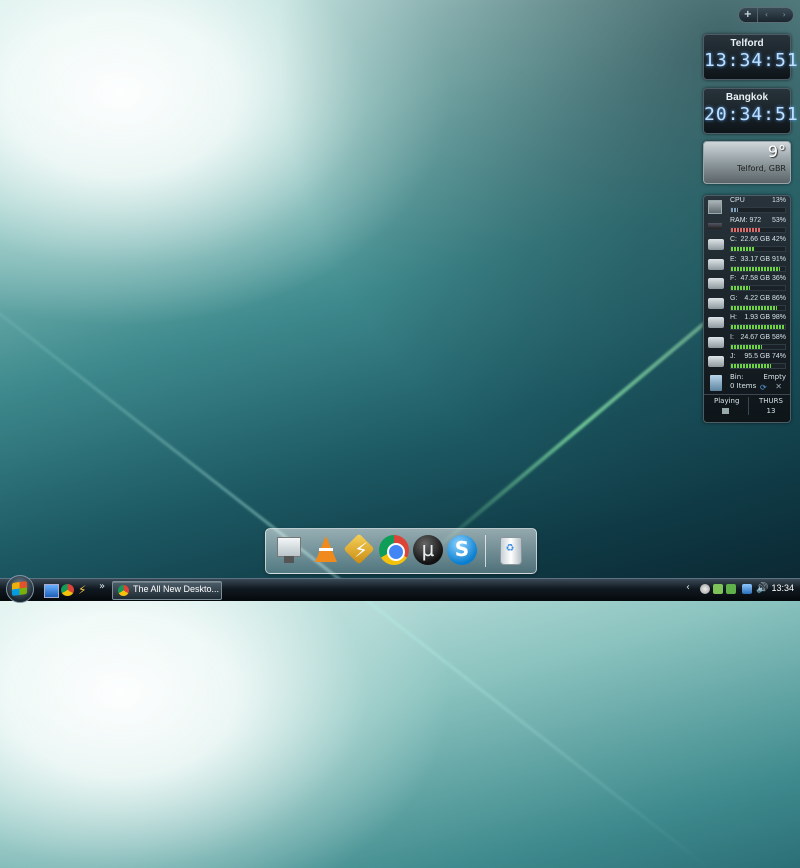  What do you see at coordinates (462, 550) in the screenshot?
I see `skype-icon: S` at bounding box center [462, 550].